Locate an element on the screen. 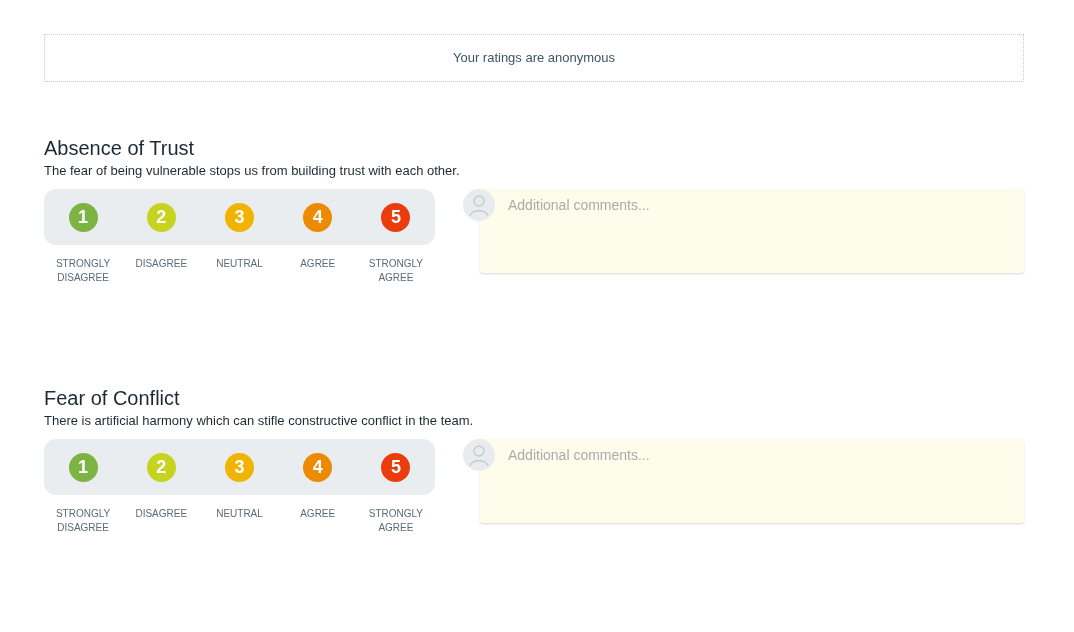  notice-banner: Your ratings are anonymous is located at coordinates (534, 58).